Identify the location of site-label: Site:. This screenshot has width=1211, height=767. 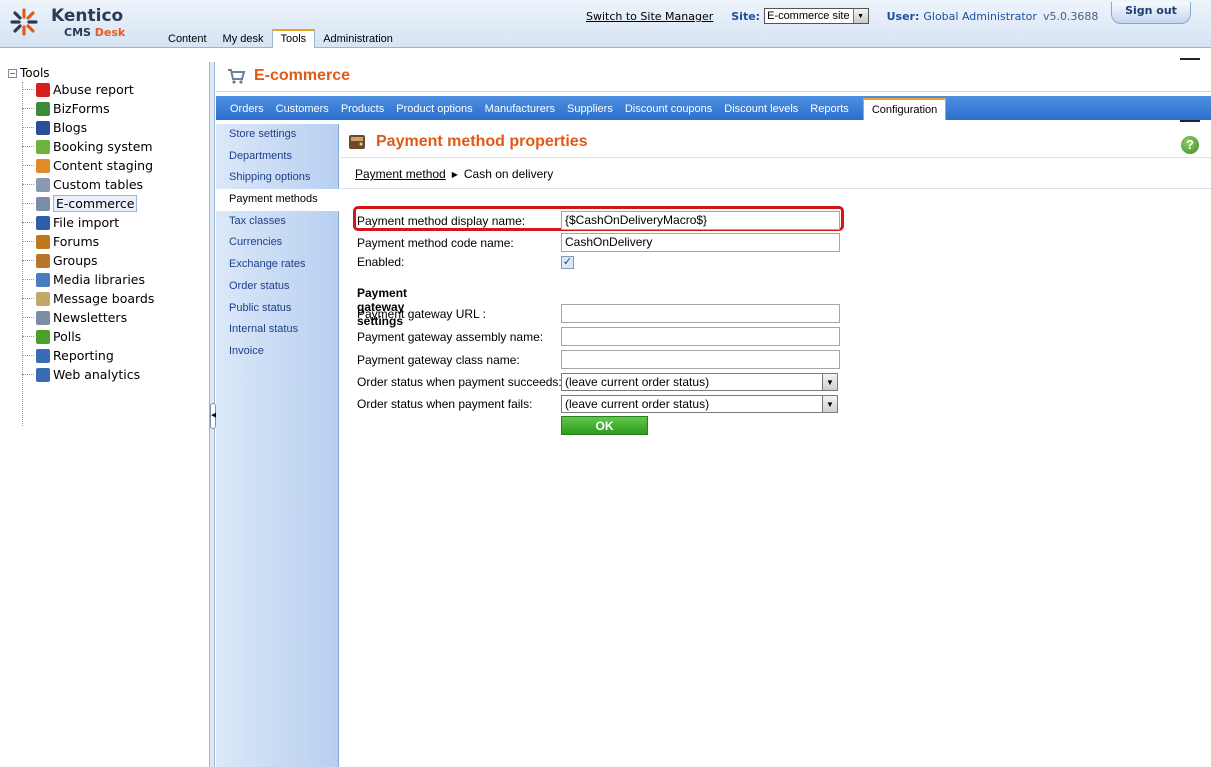
(746, 16).